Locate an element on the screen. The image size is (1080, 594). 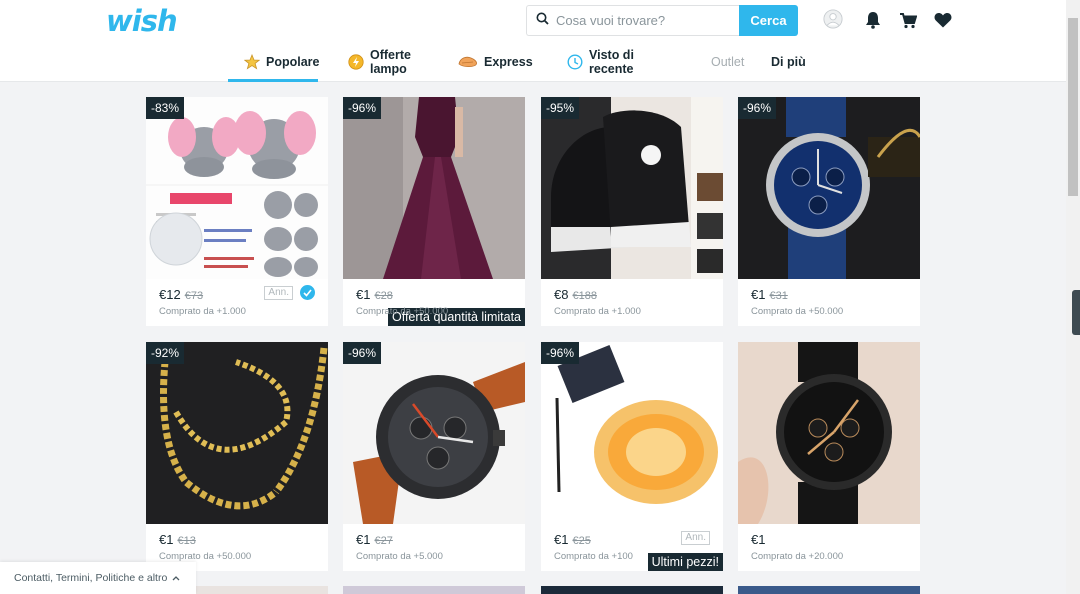
product-card: -96% €1 €31 Comprato da +50.000 is located at coordinates (829, 211).